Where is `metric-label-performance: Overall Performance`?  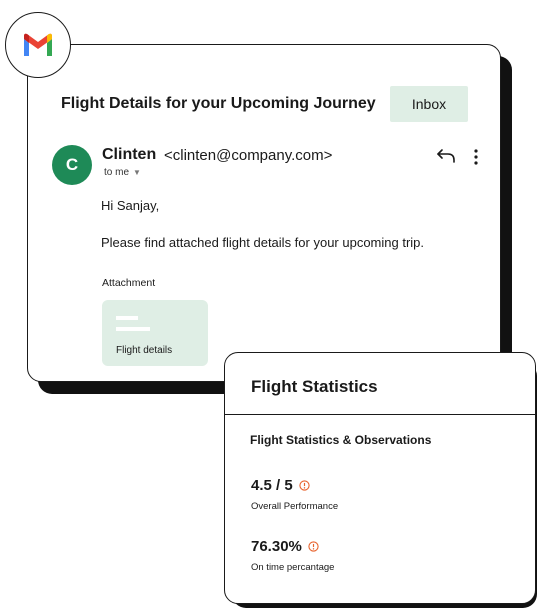
metric-label-performance: Overall Performance is located at coordinates (295, 506).